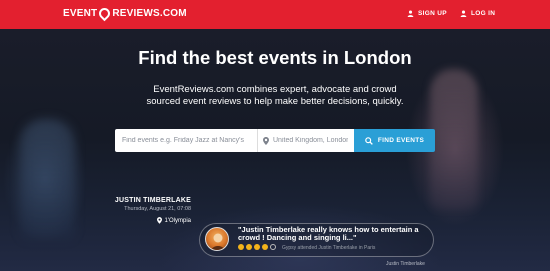  I want to click on map-pin-icon, so click(159, 220).